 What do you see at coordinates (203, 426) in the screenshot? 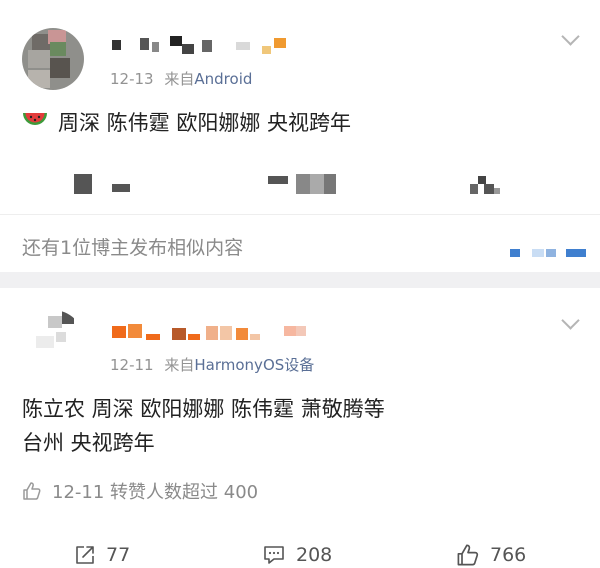
I see `post-content: 陈立农 周深 欧阳娜娜 陈伟霆 萧敬腾等 台州 央视跨年` at bounding box center [203, 426].